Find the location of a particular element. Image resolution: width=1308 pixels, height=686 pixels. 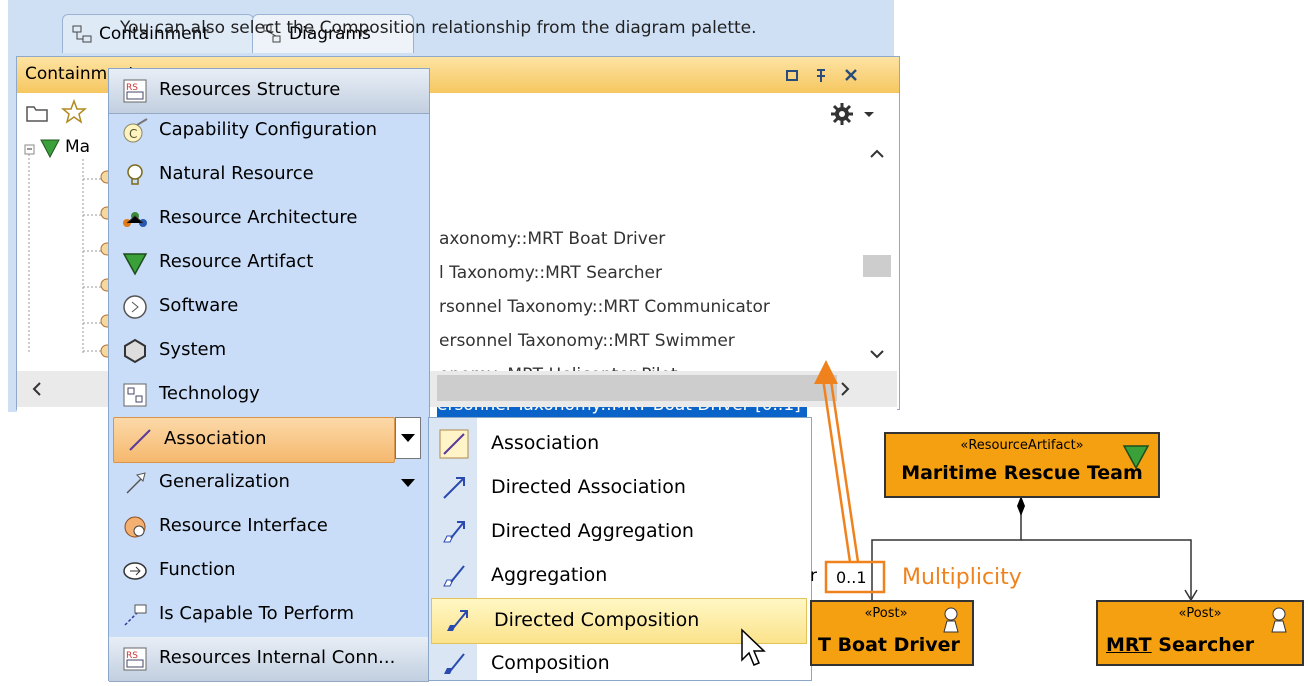

diagram-connectors is located at coordinates (1006, 481).